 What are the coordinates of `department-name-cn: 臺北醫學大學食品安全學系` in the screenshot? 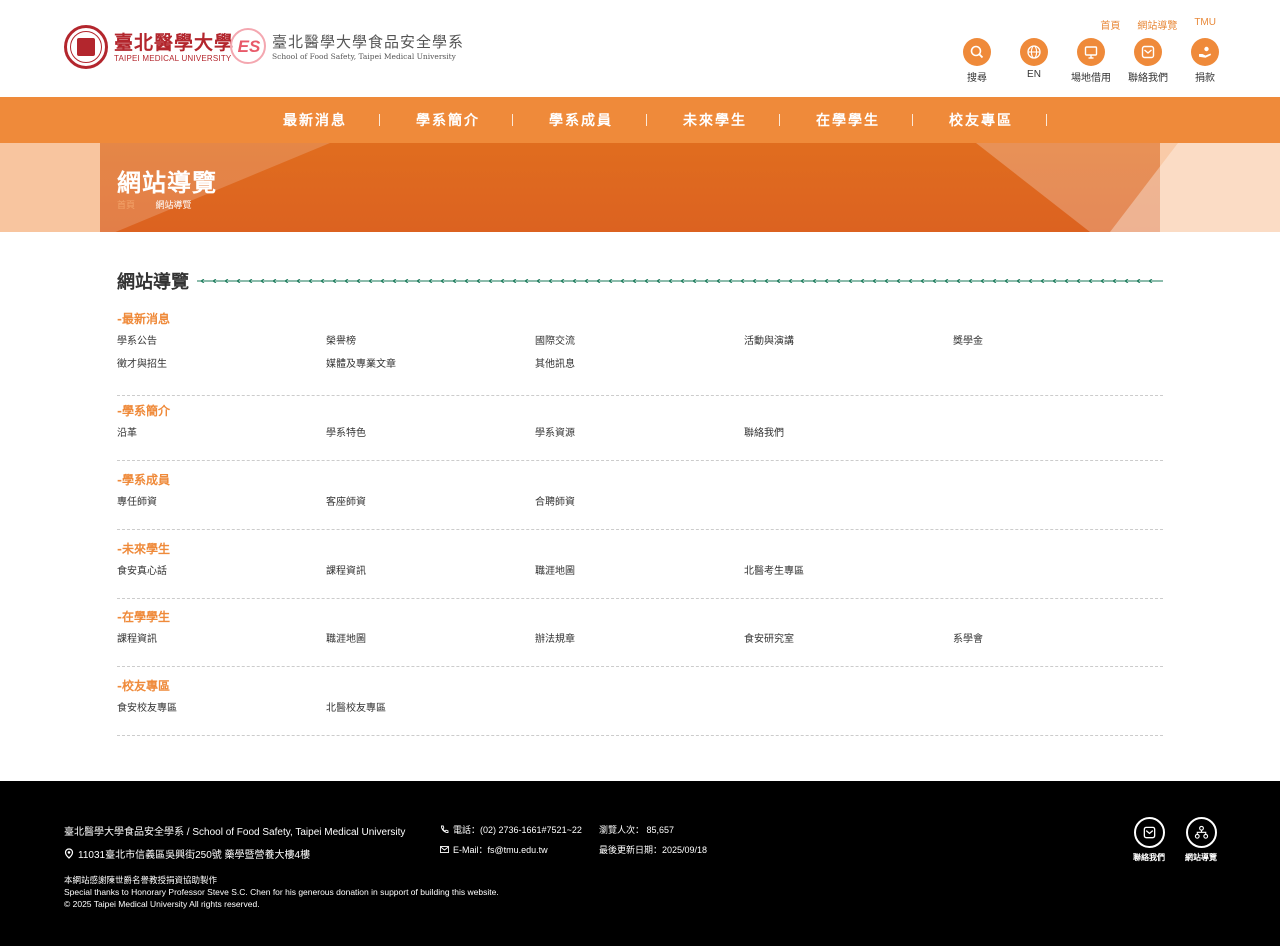 It's located at (368, 41).